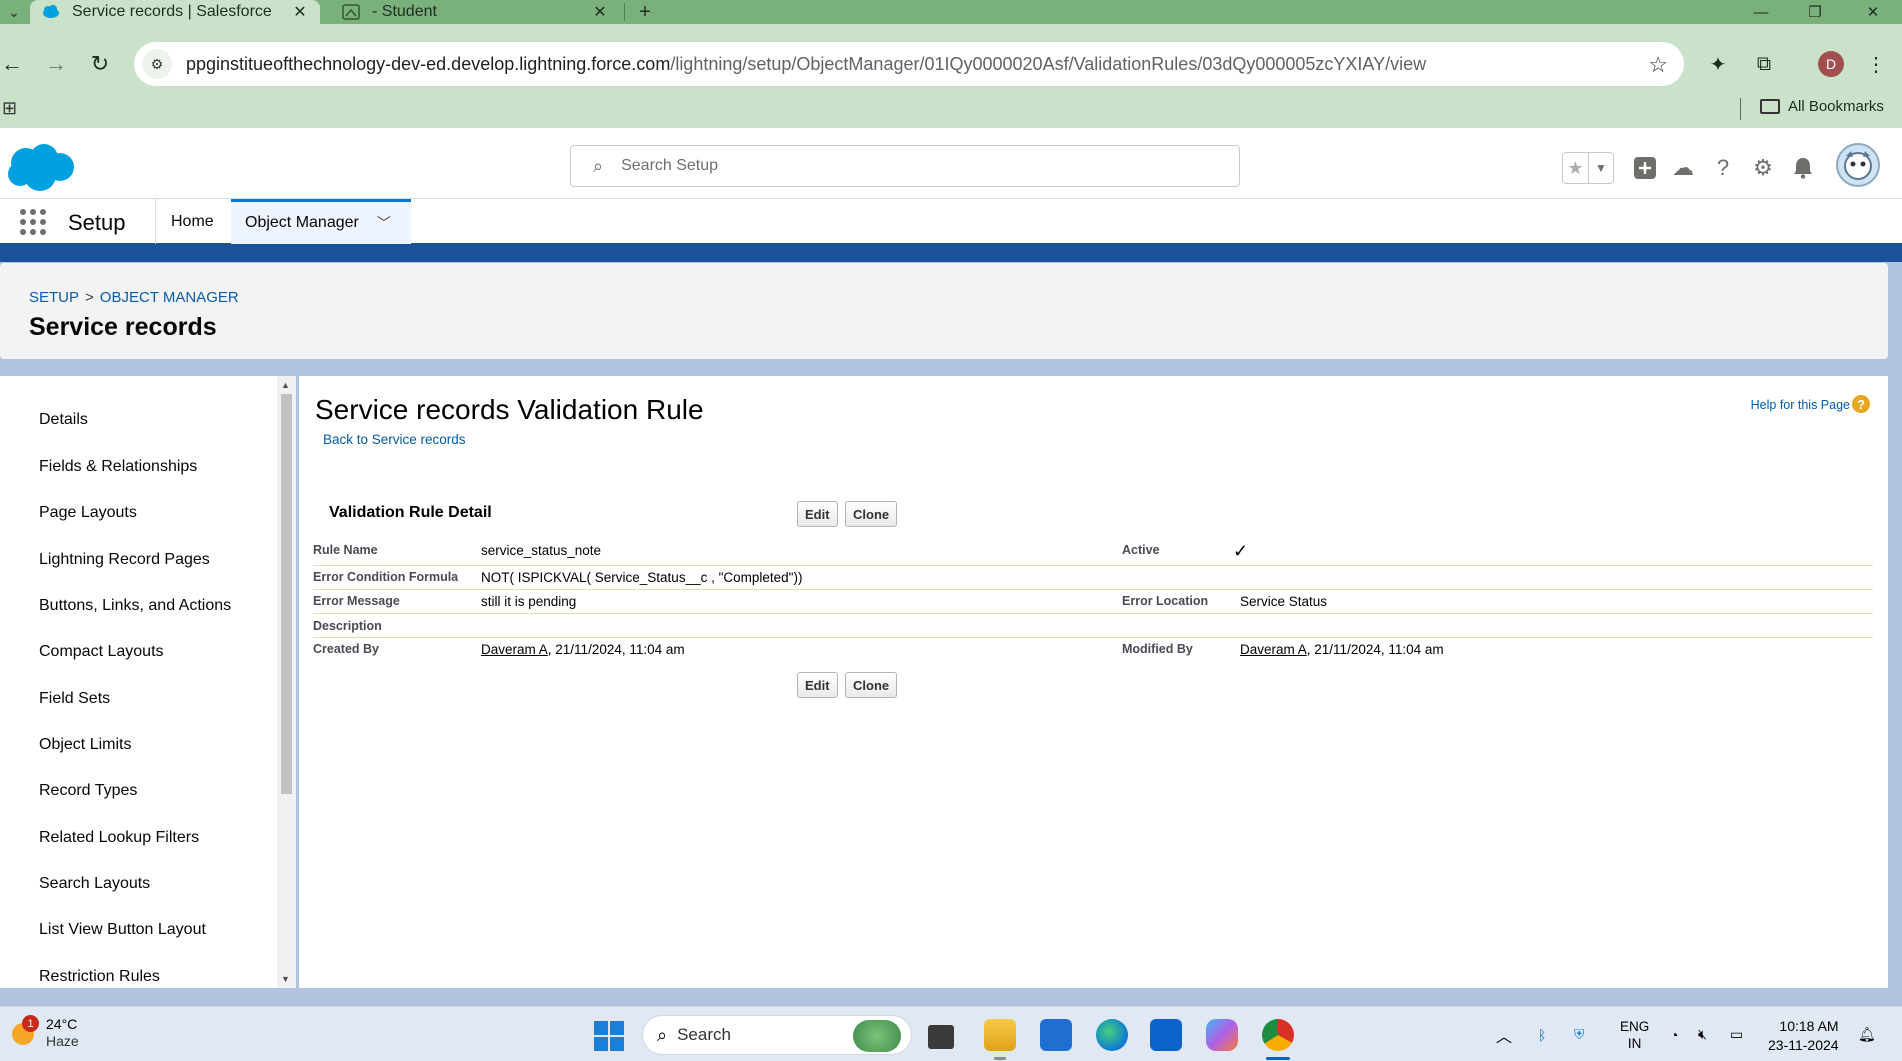 The height and width of the screenshot is (1061, 1902). What do you see at coordinates (941, 1037) in the screenshot?
I see `task-view-icon` at bounding box center [941, 1037].